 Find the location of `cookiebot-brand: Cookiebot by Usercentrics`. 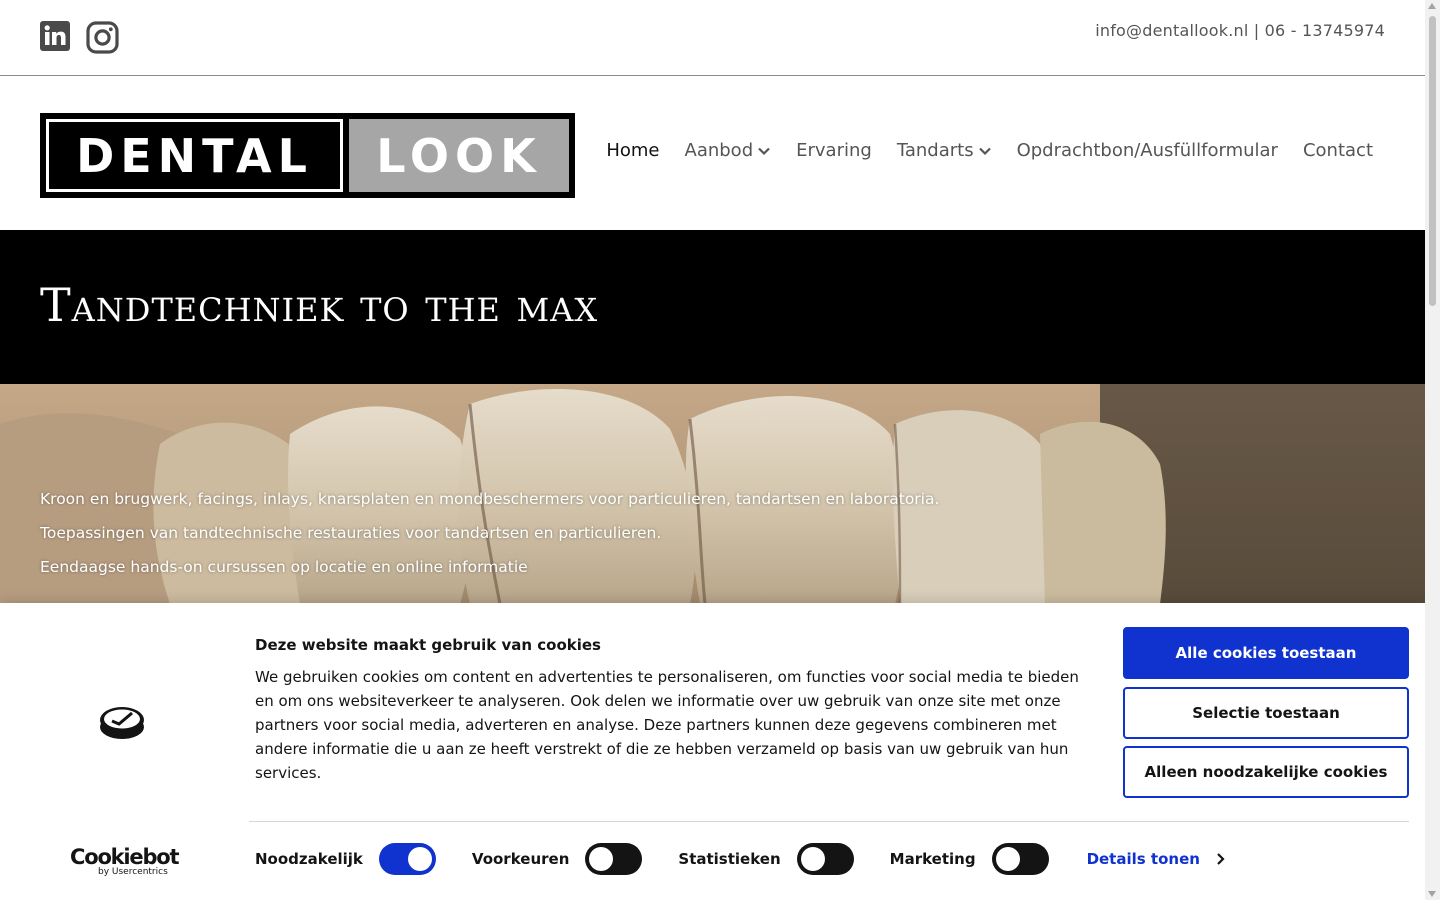

cookiebot-brand: Cookiebot by Usercentrics is located at coordinates (125, 861).